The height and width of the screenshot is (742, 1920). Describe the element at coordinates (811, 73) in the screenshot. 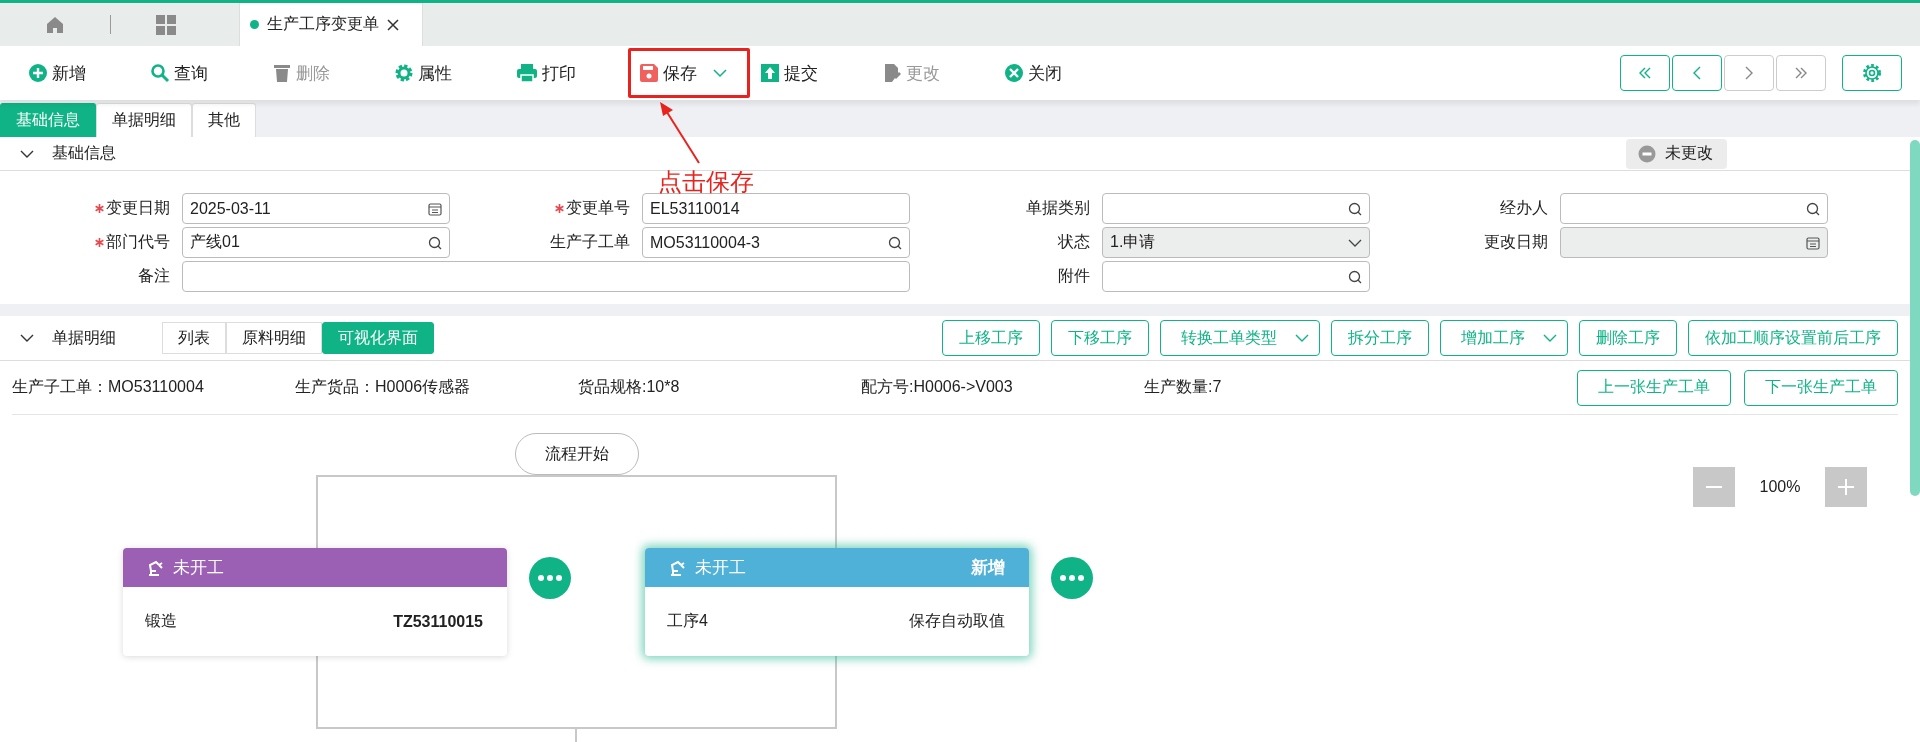

I see `toolbar-button: 提交` at that location.